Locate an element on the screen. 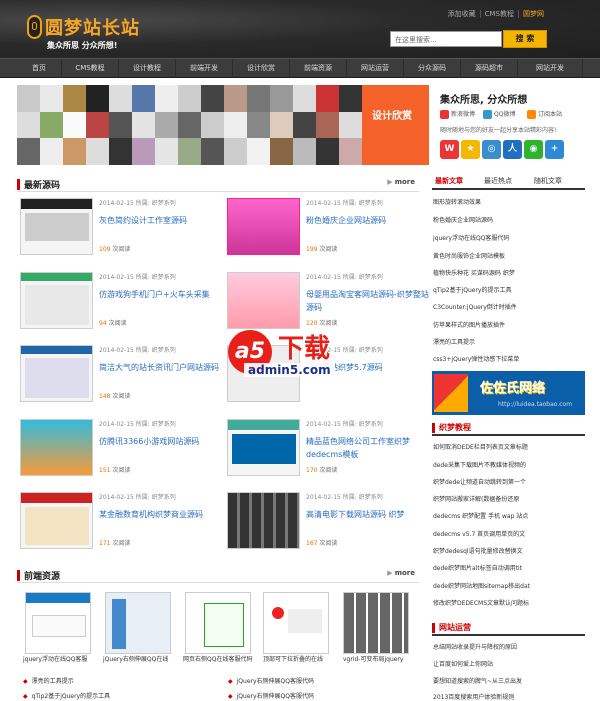  nav-item: 设计教程 is located at coordinates (147, 68).